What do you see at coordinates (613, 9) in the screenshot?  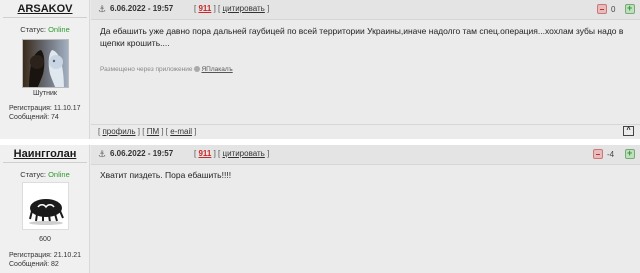 I see `post-score: 0` at bounding box center [613, 9].